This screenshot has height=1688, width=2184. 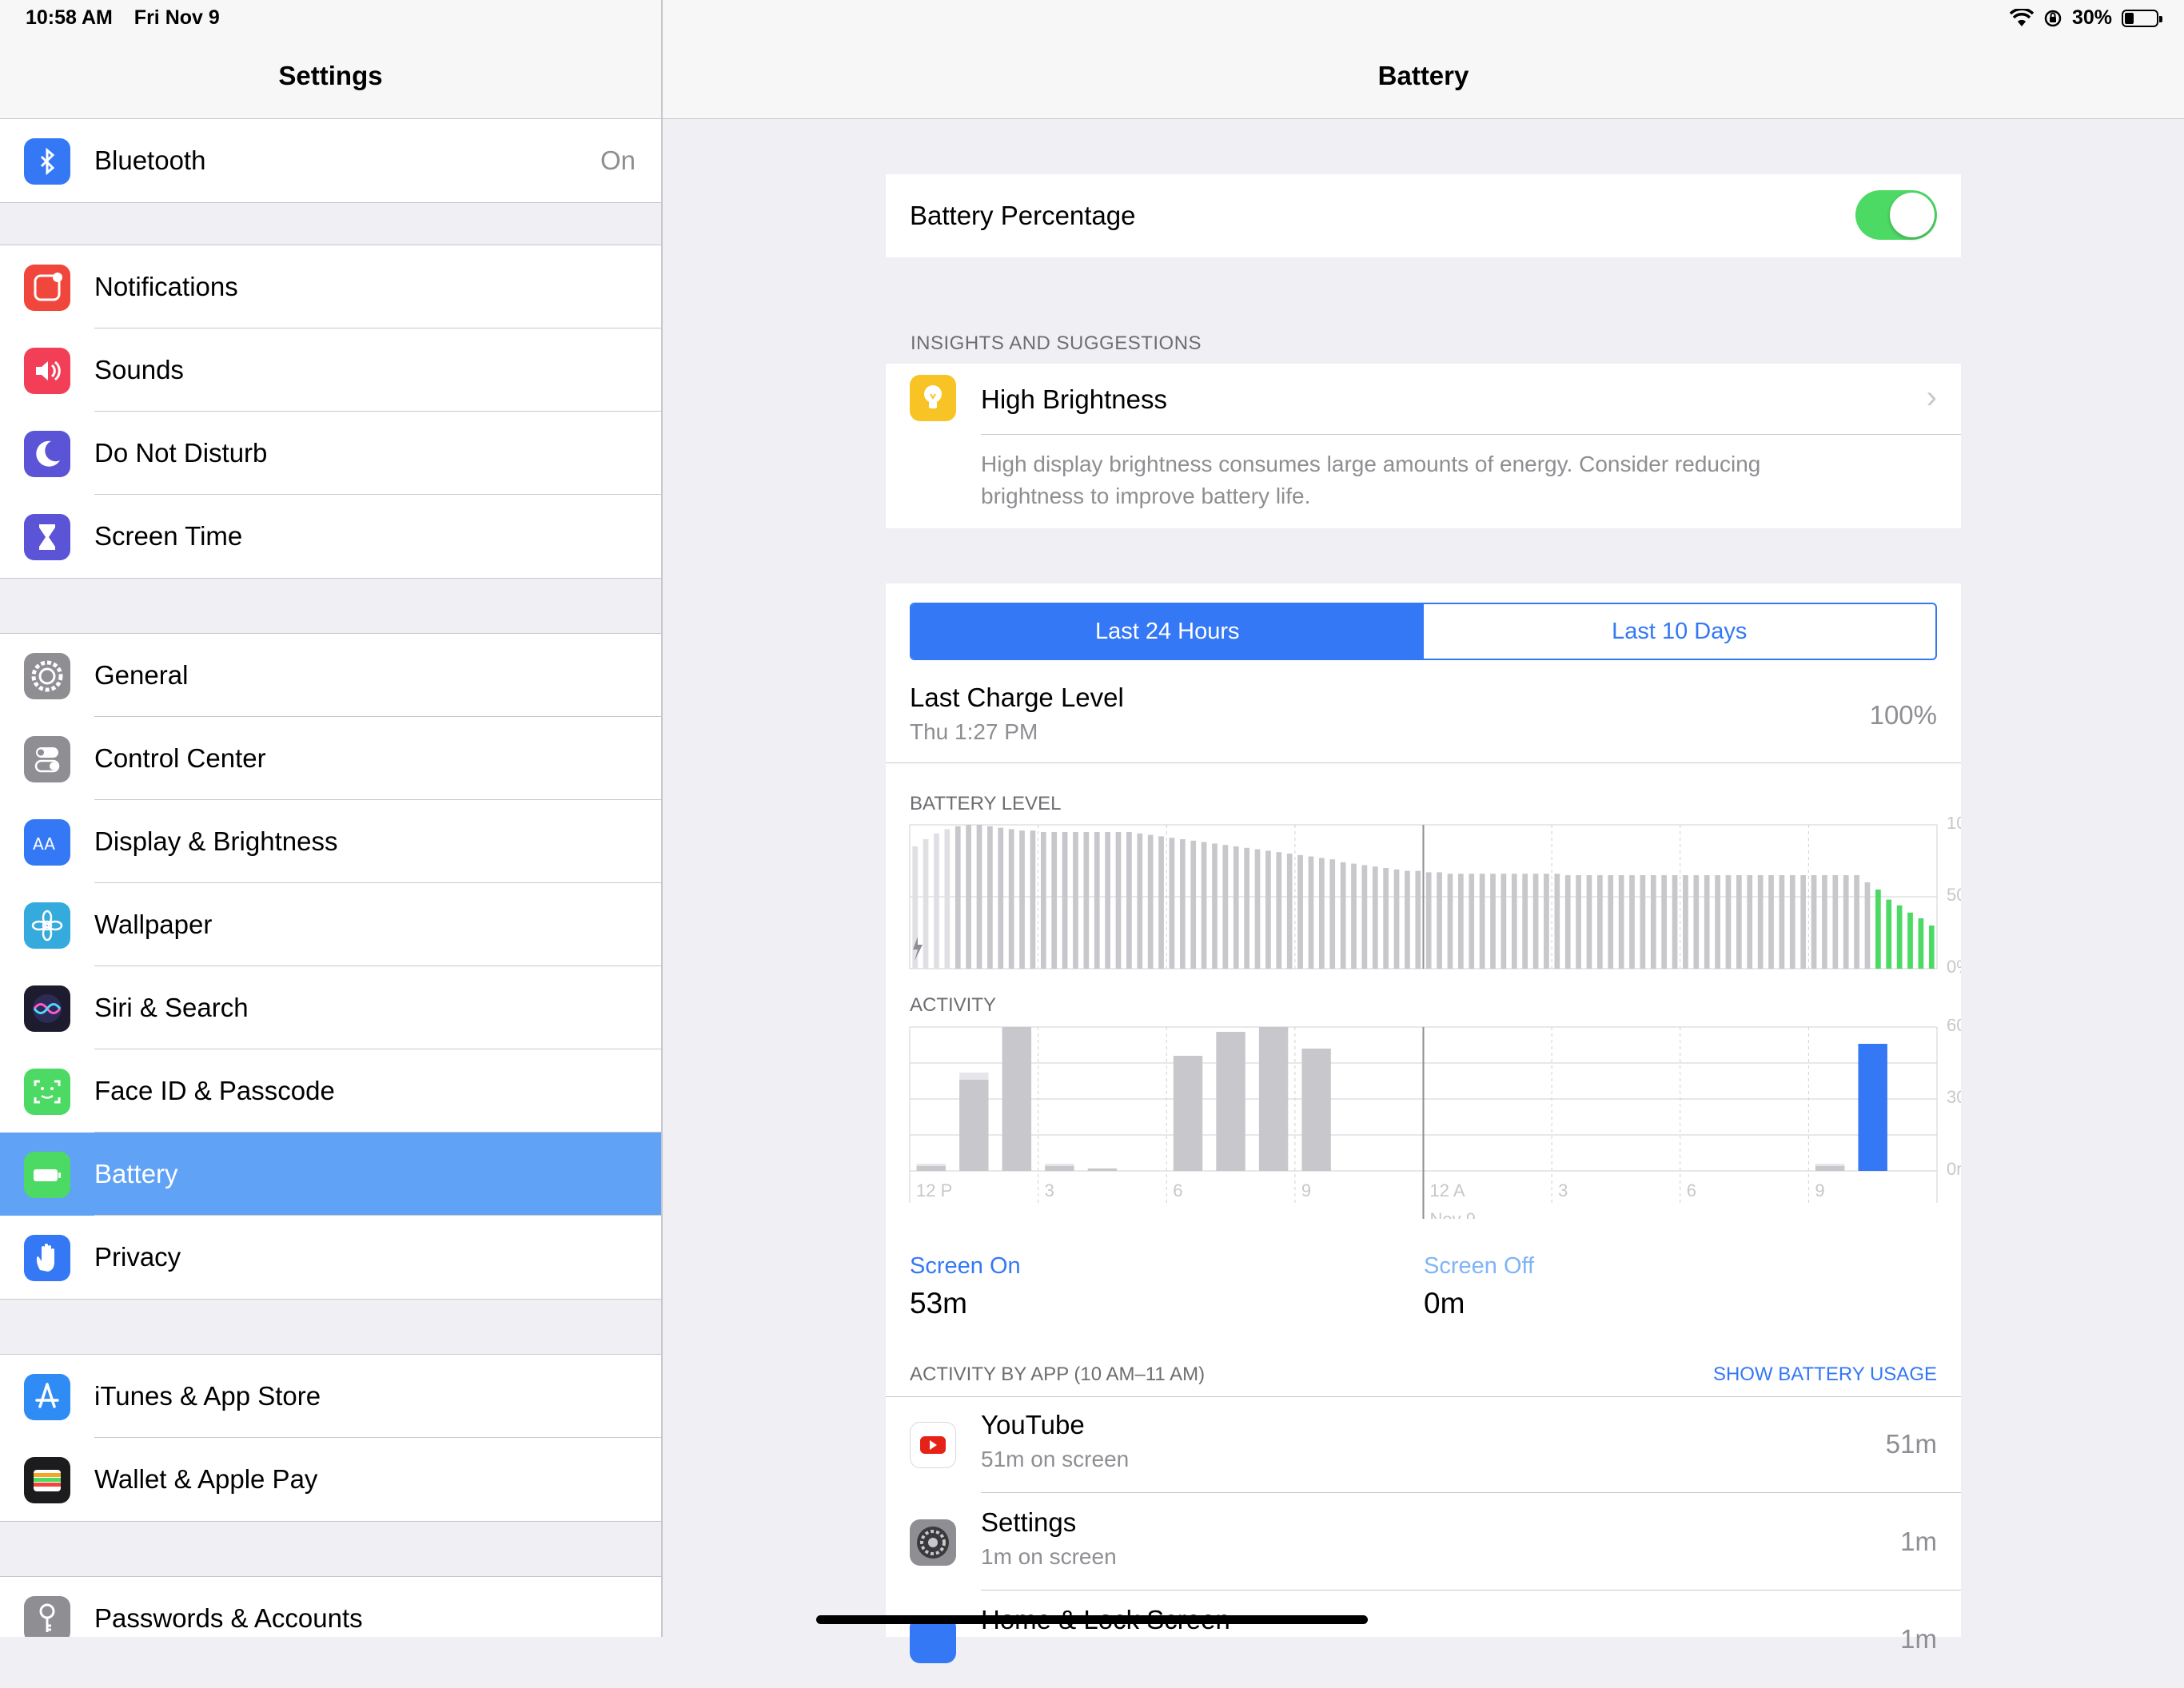 What do you see at coordinates (47, 759) in the screenshot?
I see `switches-icon` at bounding box center [47, 759].